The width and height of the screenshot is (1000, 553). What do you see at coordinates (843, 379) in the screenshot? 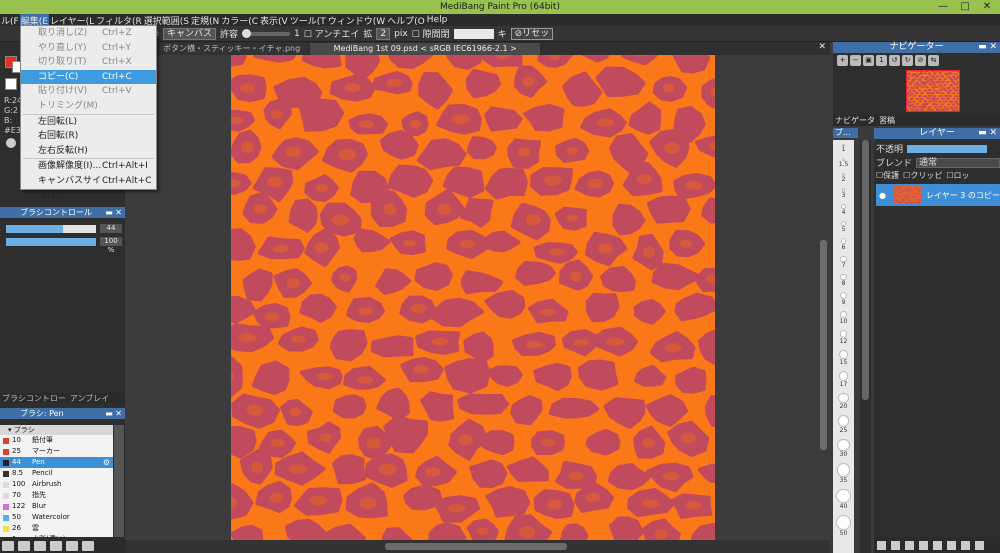
I see `brush-size-item: 17` at bounding box center [843, 379].